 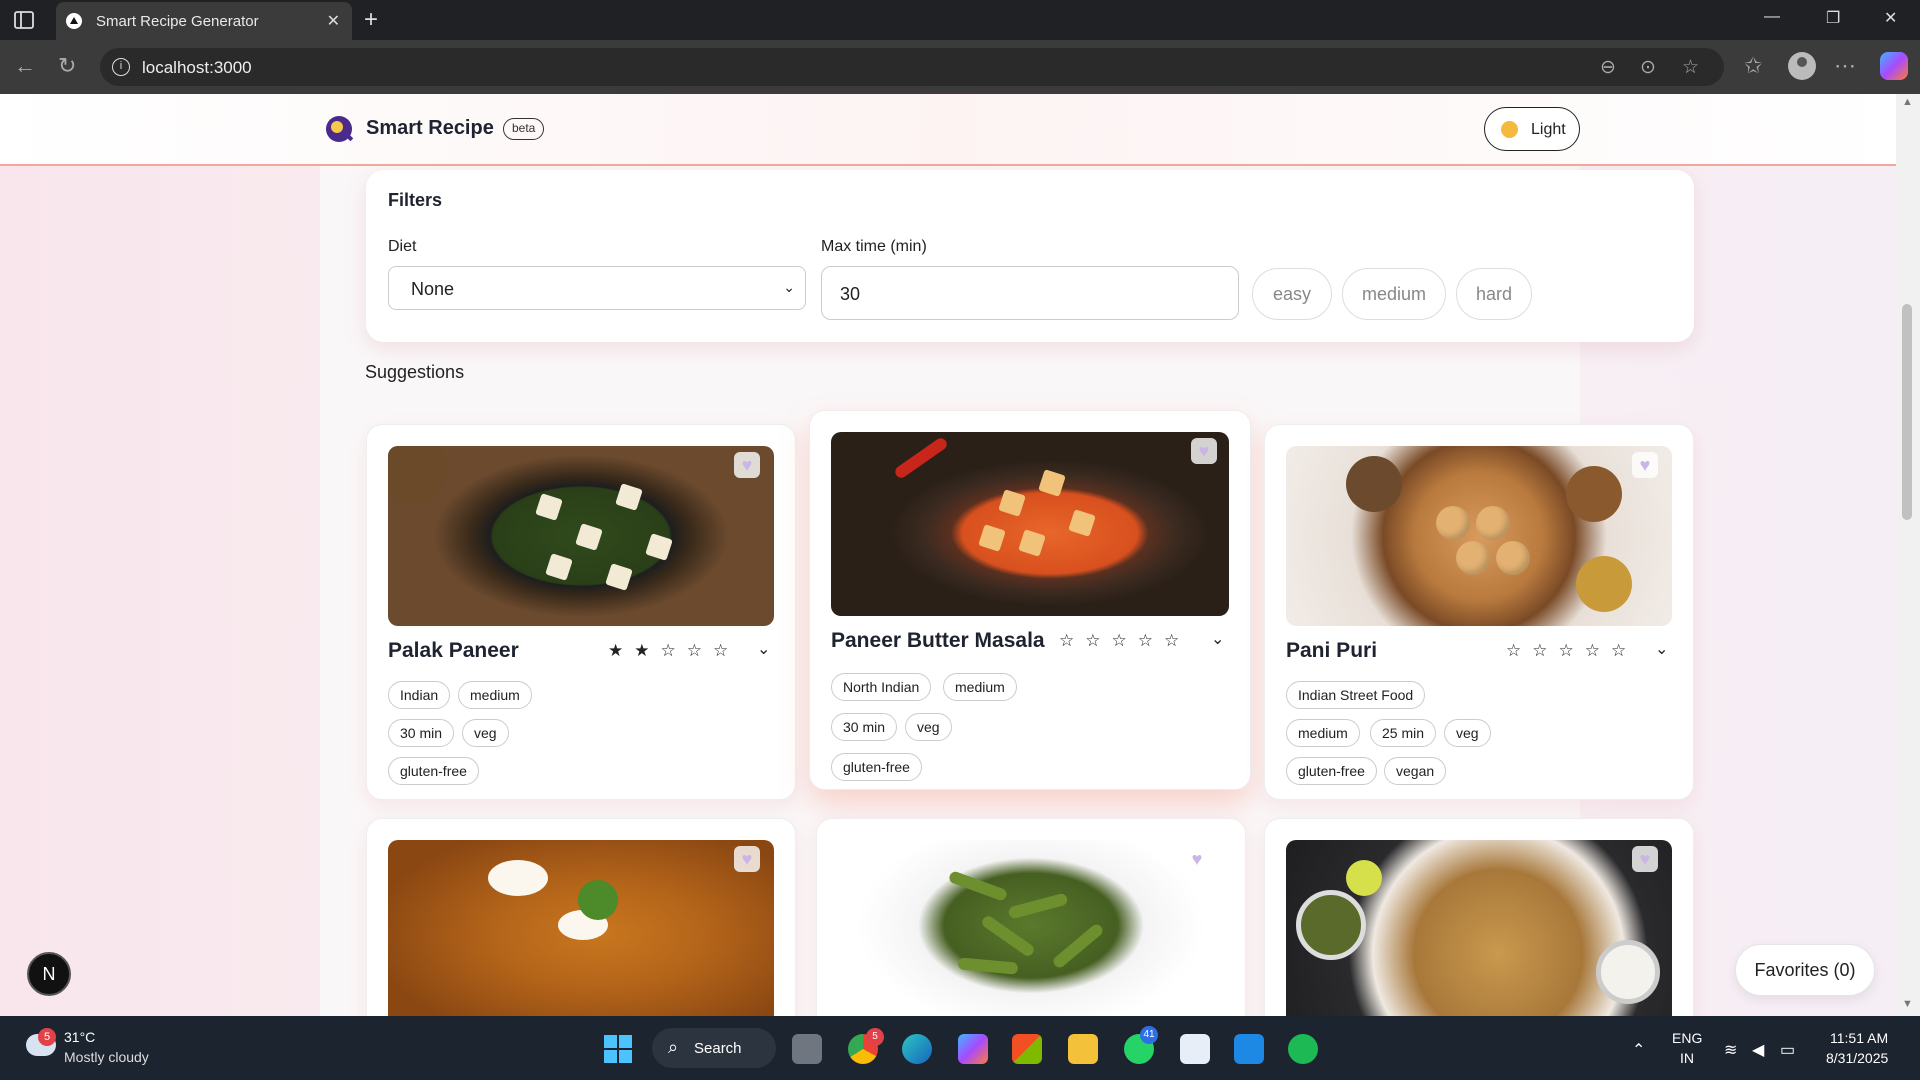 What do you see at coordinates (807, 1049) in the screenshot?
I see `task-view-icon` at bounding box center [807, 1049].